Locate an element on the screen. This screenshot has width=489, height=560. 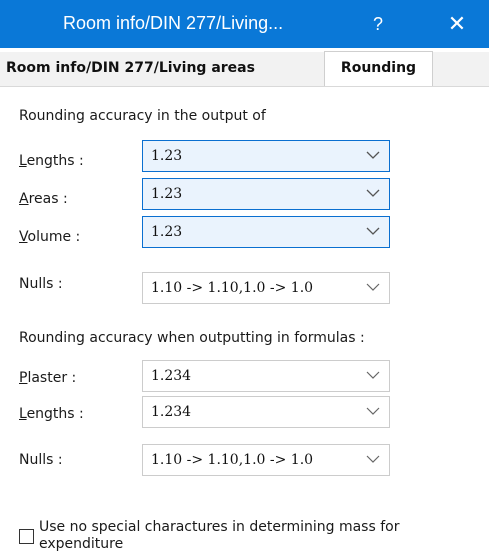
nulls-combo: 1.10 -> 1.10,1.0 -> 1.0 is located at coordinates (266, 288).